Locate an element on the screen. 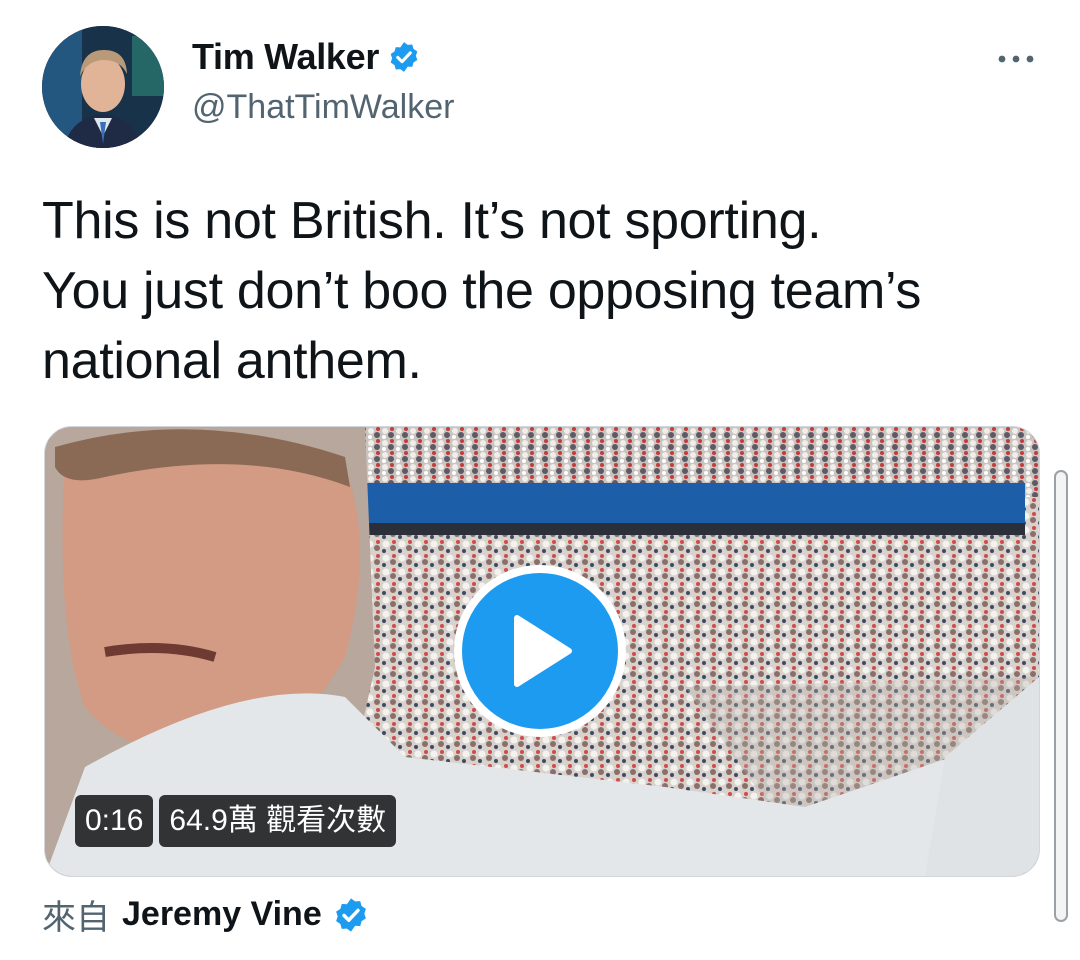  play-button is located at coordinates (540, 651).